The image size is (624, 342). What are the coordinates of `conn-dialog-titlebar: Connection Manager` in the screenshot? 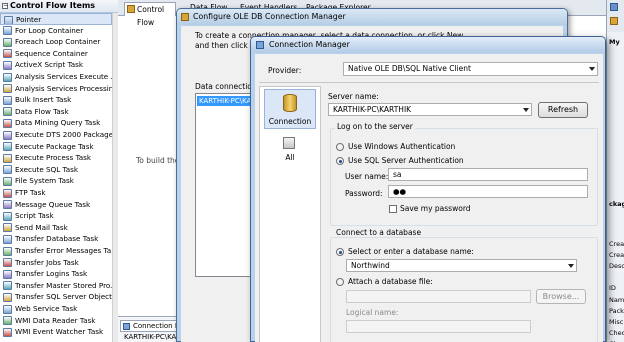 It's located at (428, 45).